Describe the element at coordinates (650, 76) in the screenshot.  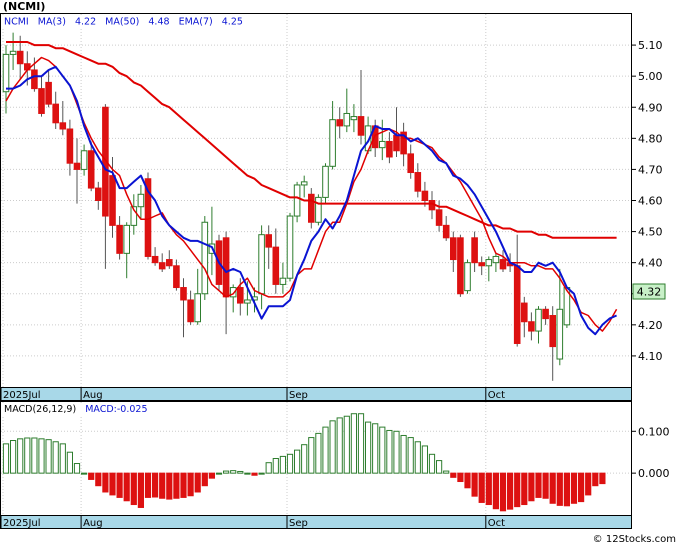
I see `price-tick-label: 5.00` at that location.